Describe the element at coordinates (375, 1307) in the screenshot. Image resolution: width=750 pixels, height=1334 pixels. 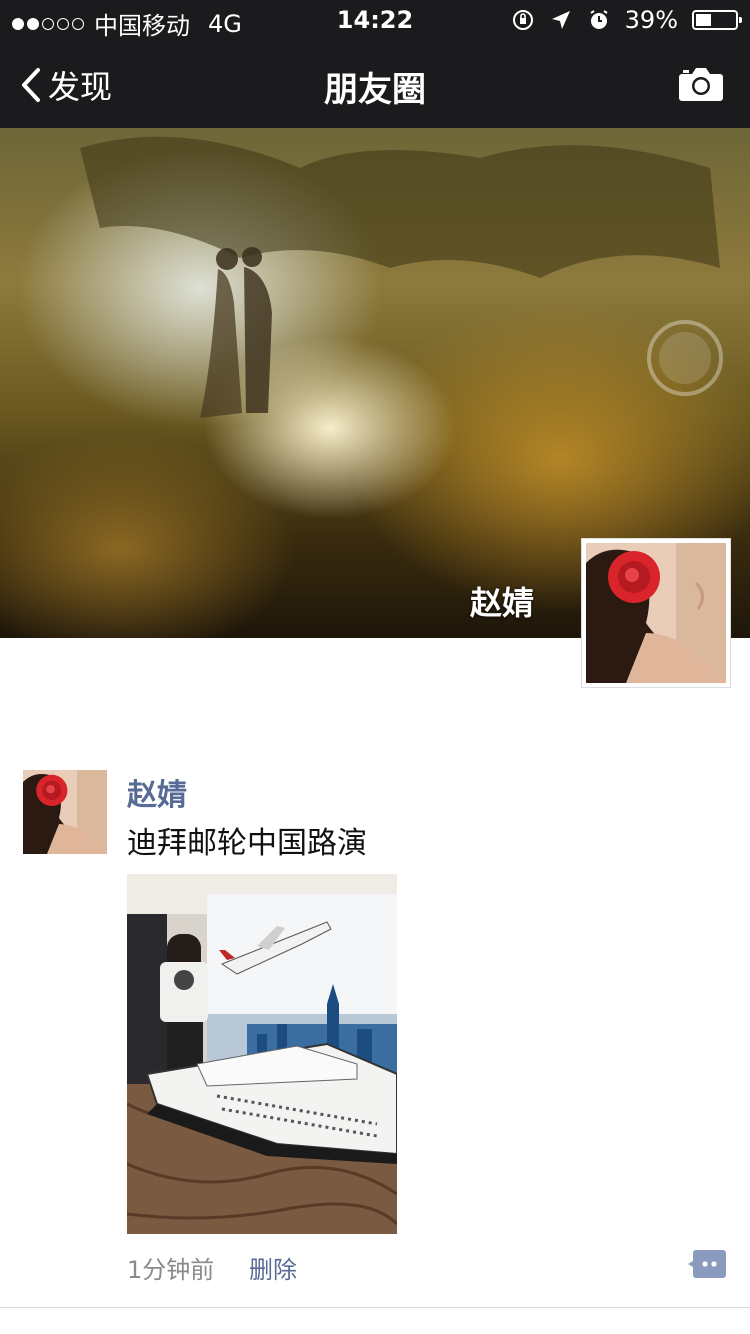
I see `divider` at that location.